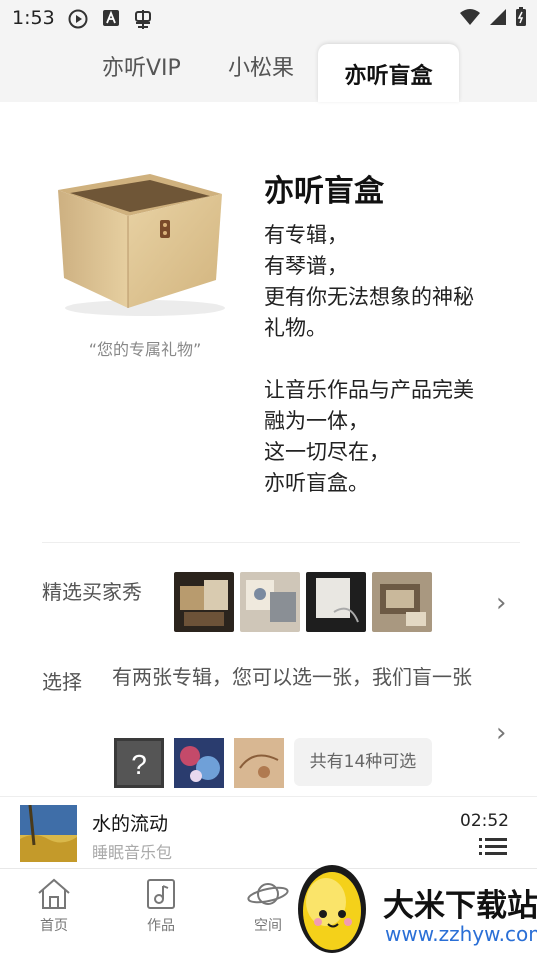 This screenshot has height=956, width=537. What do you see at coordinates (111, 18) in the screenshot?
I see `app-a-icon` at bounding box center [111, 18].